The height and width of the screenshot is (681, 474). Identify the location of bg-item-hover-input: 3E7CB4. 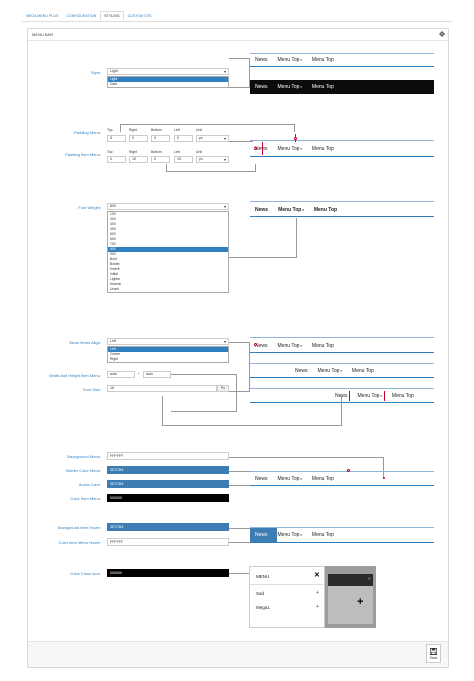
(168, 527).